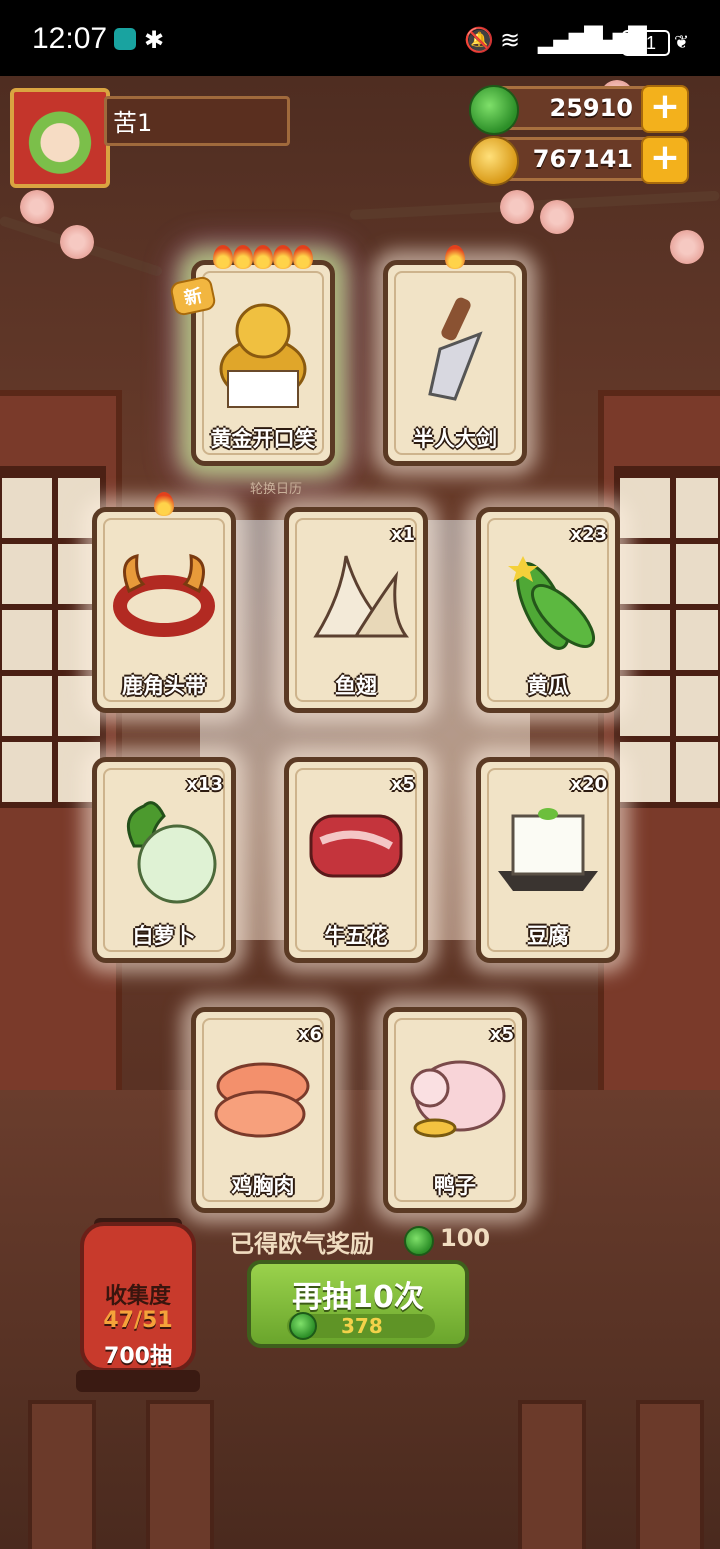 This screenshot has height=1549, width=720. What do you see at coordinates (197, 121) in the screenshot?
I see `player-name: 苦1` at bounding box center [197, 121].